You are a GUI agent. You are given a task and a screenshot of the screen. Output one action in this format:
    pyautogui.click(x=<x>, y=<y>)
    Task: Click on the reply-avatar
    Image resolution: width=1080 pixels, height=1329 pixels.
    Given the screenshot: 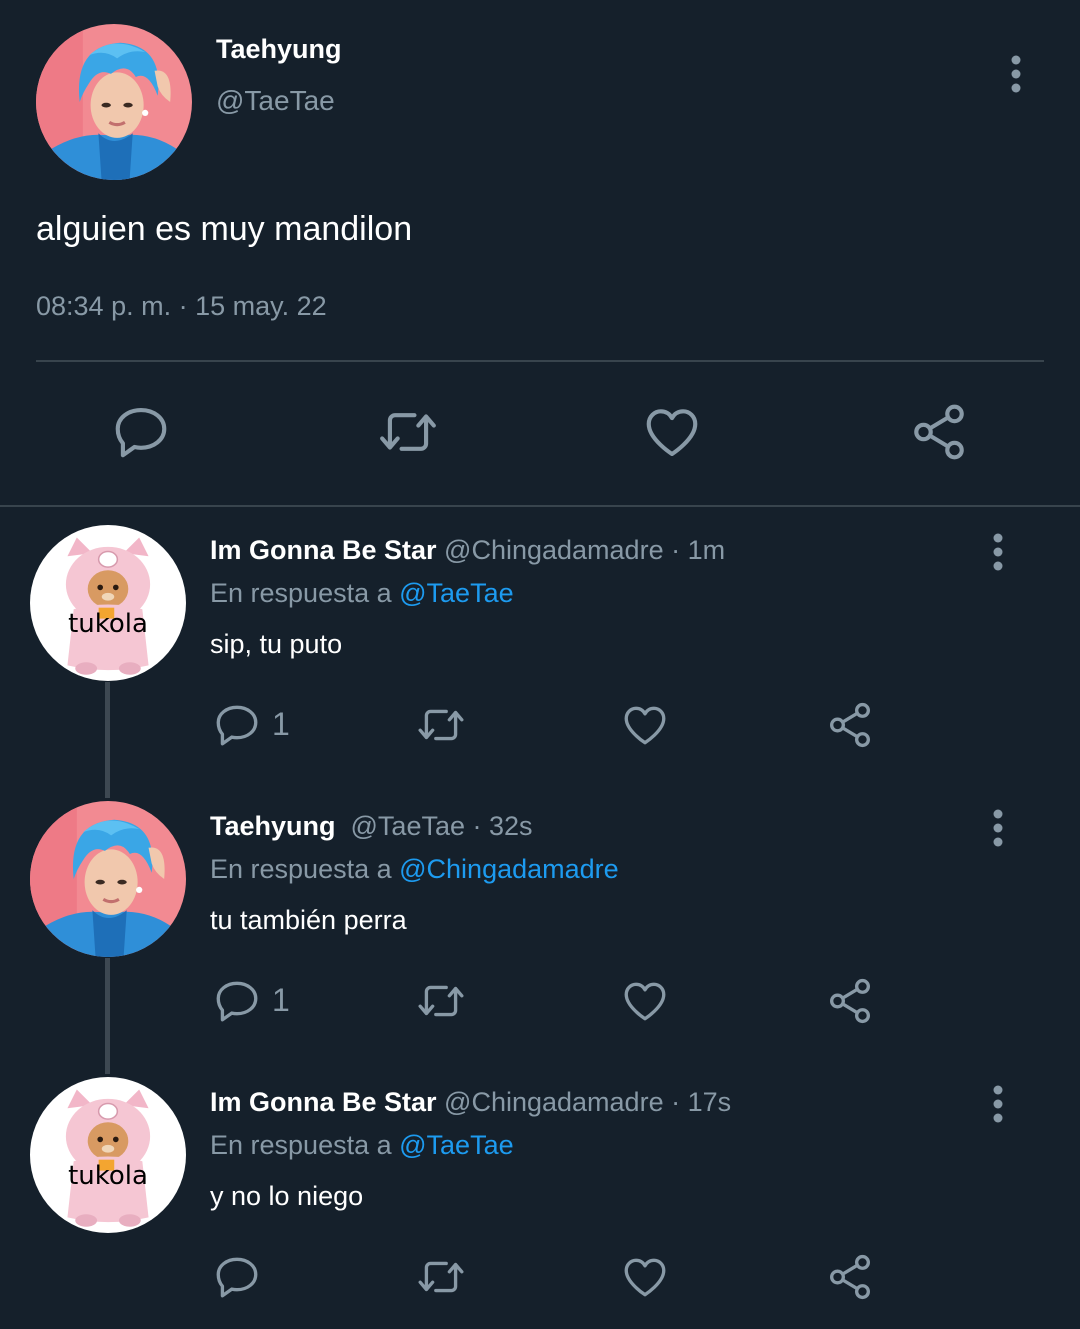 What is the action you would take?
    pyautogui.click(x=108, y=879)
    